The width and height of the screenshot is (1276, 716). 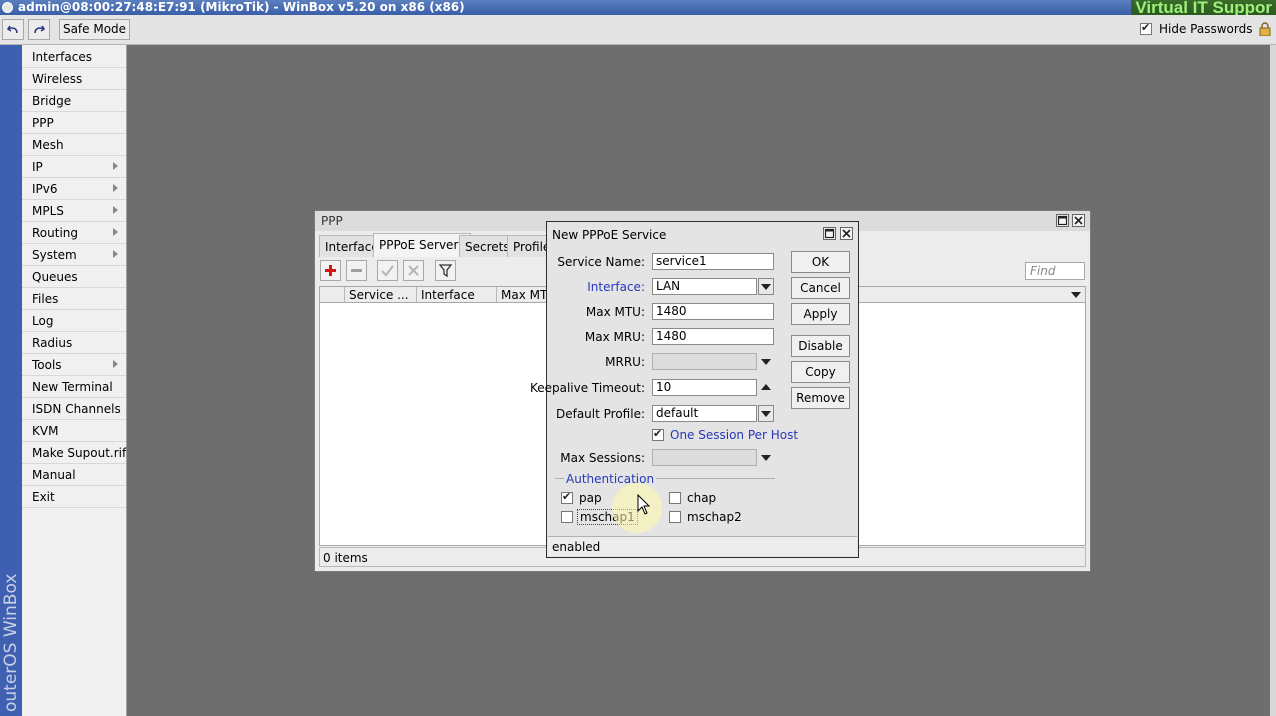 What do you see at coordinates (74, 431) in the screenshot?
I see `sidebar-item-kvm: KVM` at bounding box center [74, 431].